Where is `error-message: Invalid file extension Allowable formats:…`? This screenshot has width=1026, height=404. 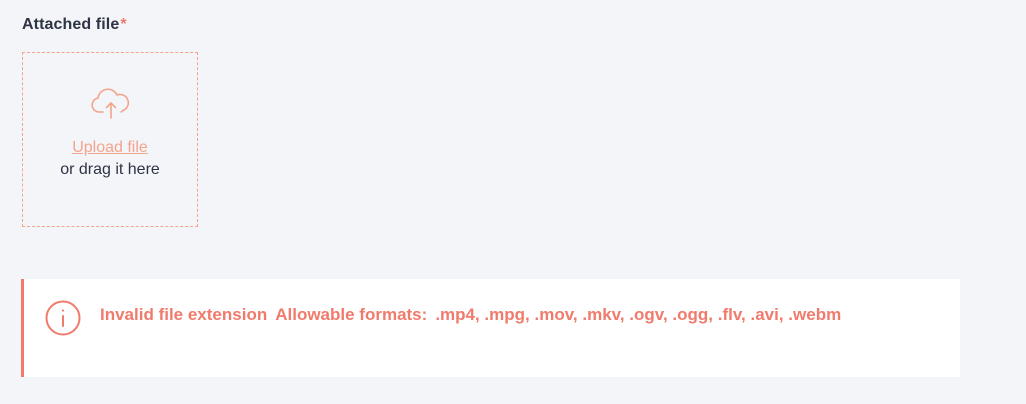
error-message: Invalid file extension Allowable formats:… is located at coordinates (520, 315).